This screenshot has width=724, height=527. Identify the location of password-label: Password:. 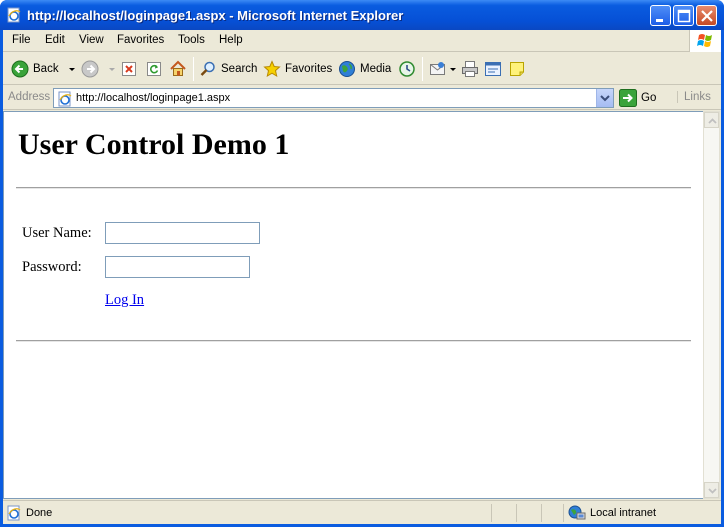
(52, 267).